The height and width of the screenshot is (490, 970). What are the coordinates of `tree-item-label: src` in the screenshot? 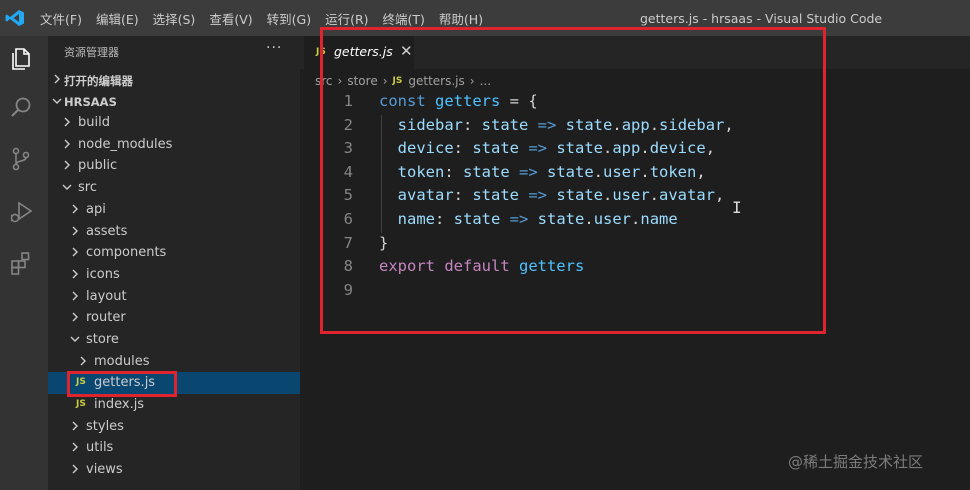 It's located at (87, 187).